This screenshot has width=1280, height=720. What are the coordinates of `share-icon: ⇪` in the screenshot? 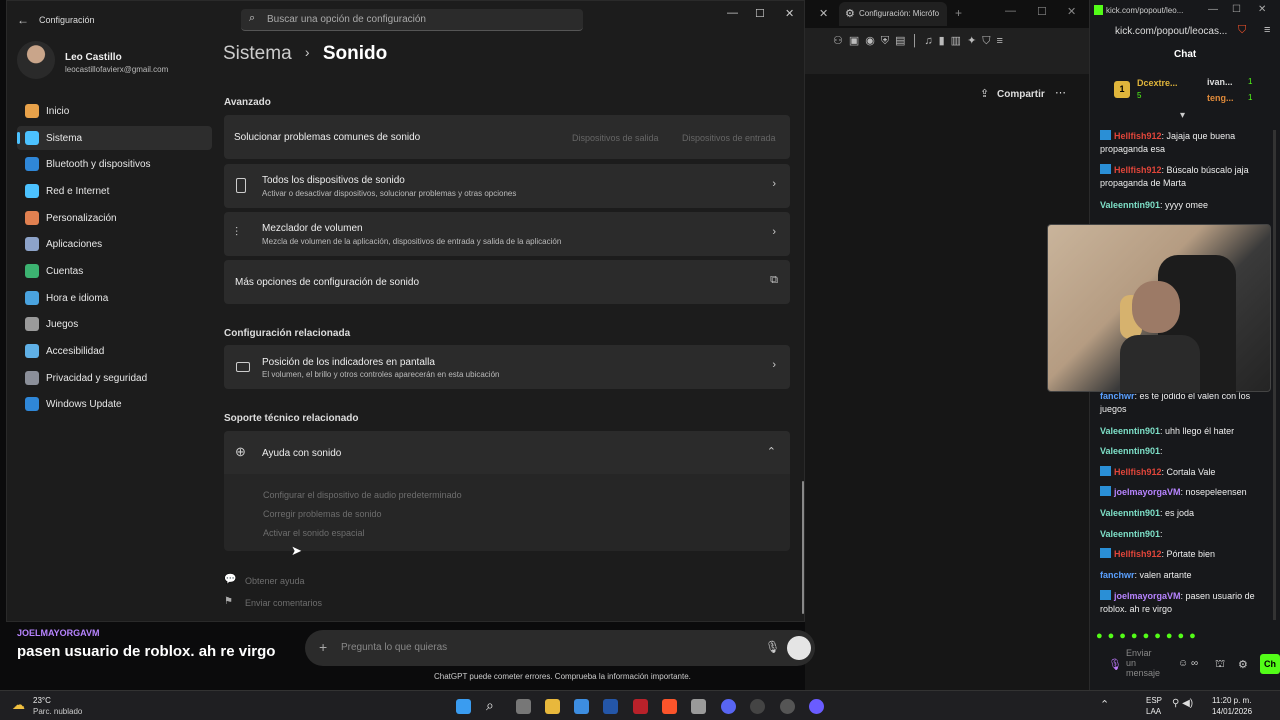 It's located at (984, 93).